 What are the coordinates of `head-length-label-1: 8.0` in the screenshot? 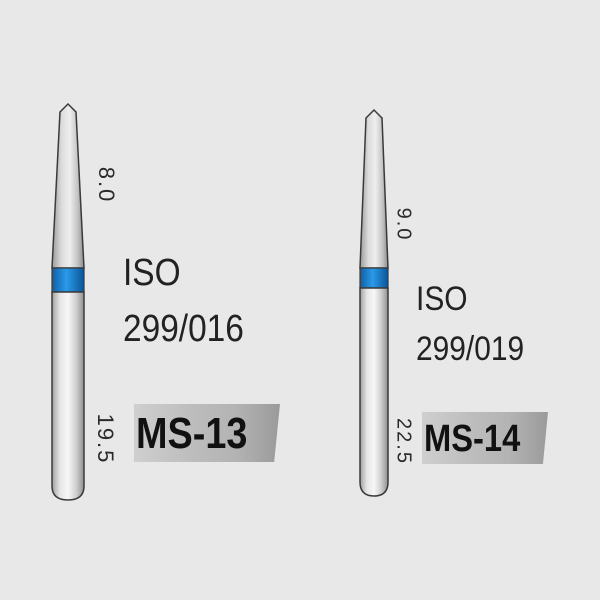 It's located at (106, 185).